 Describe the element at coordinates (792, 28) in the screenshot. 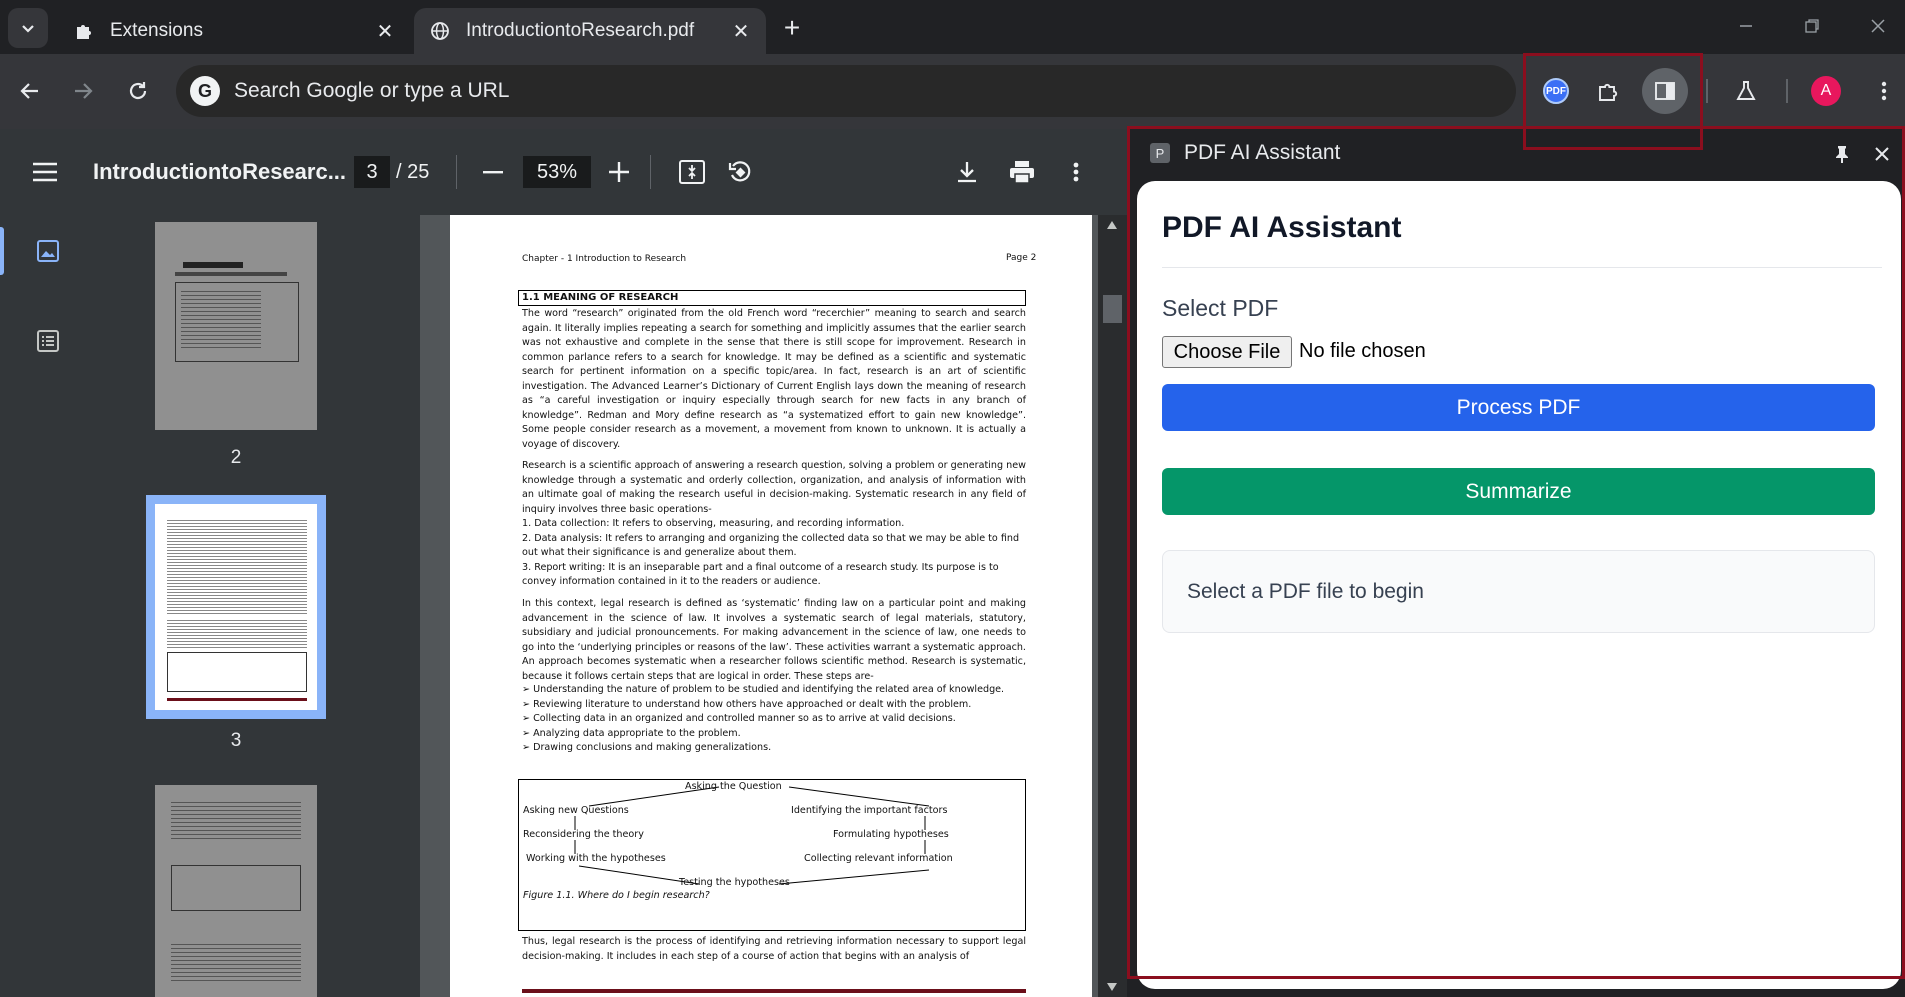

I see `new-tab-button: +` at that location.